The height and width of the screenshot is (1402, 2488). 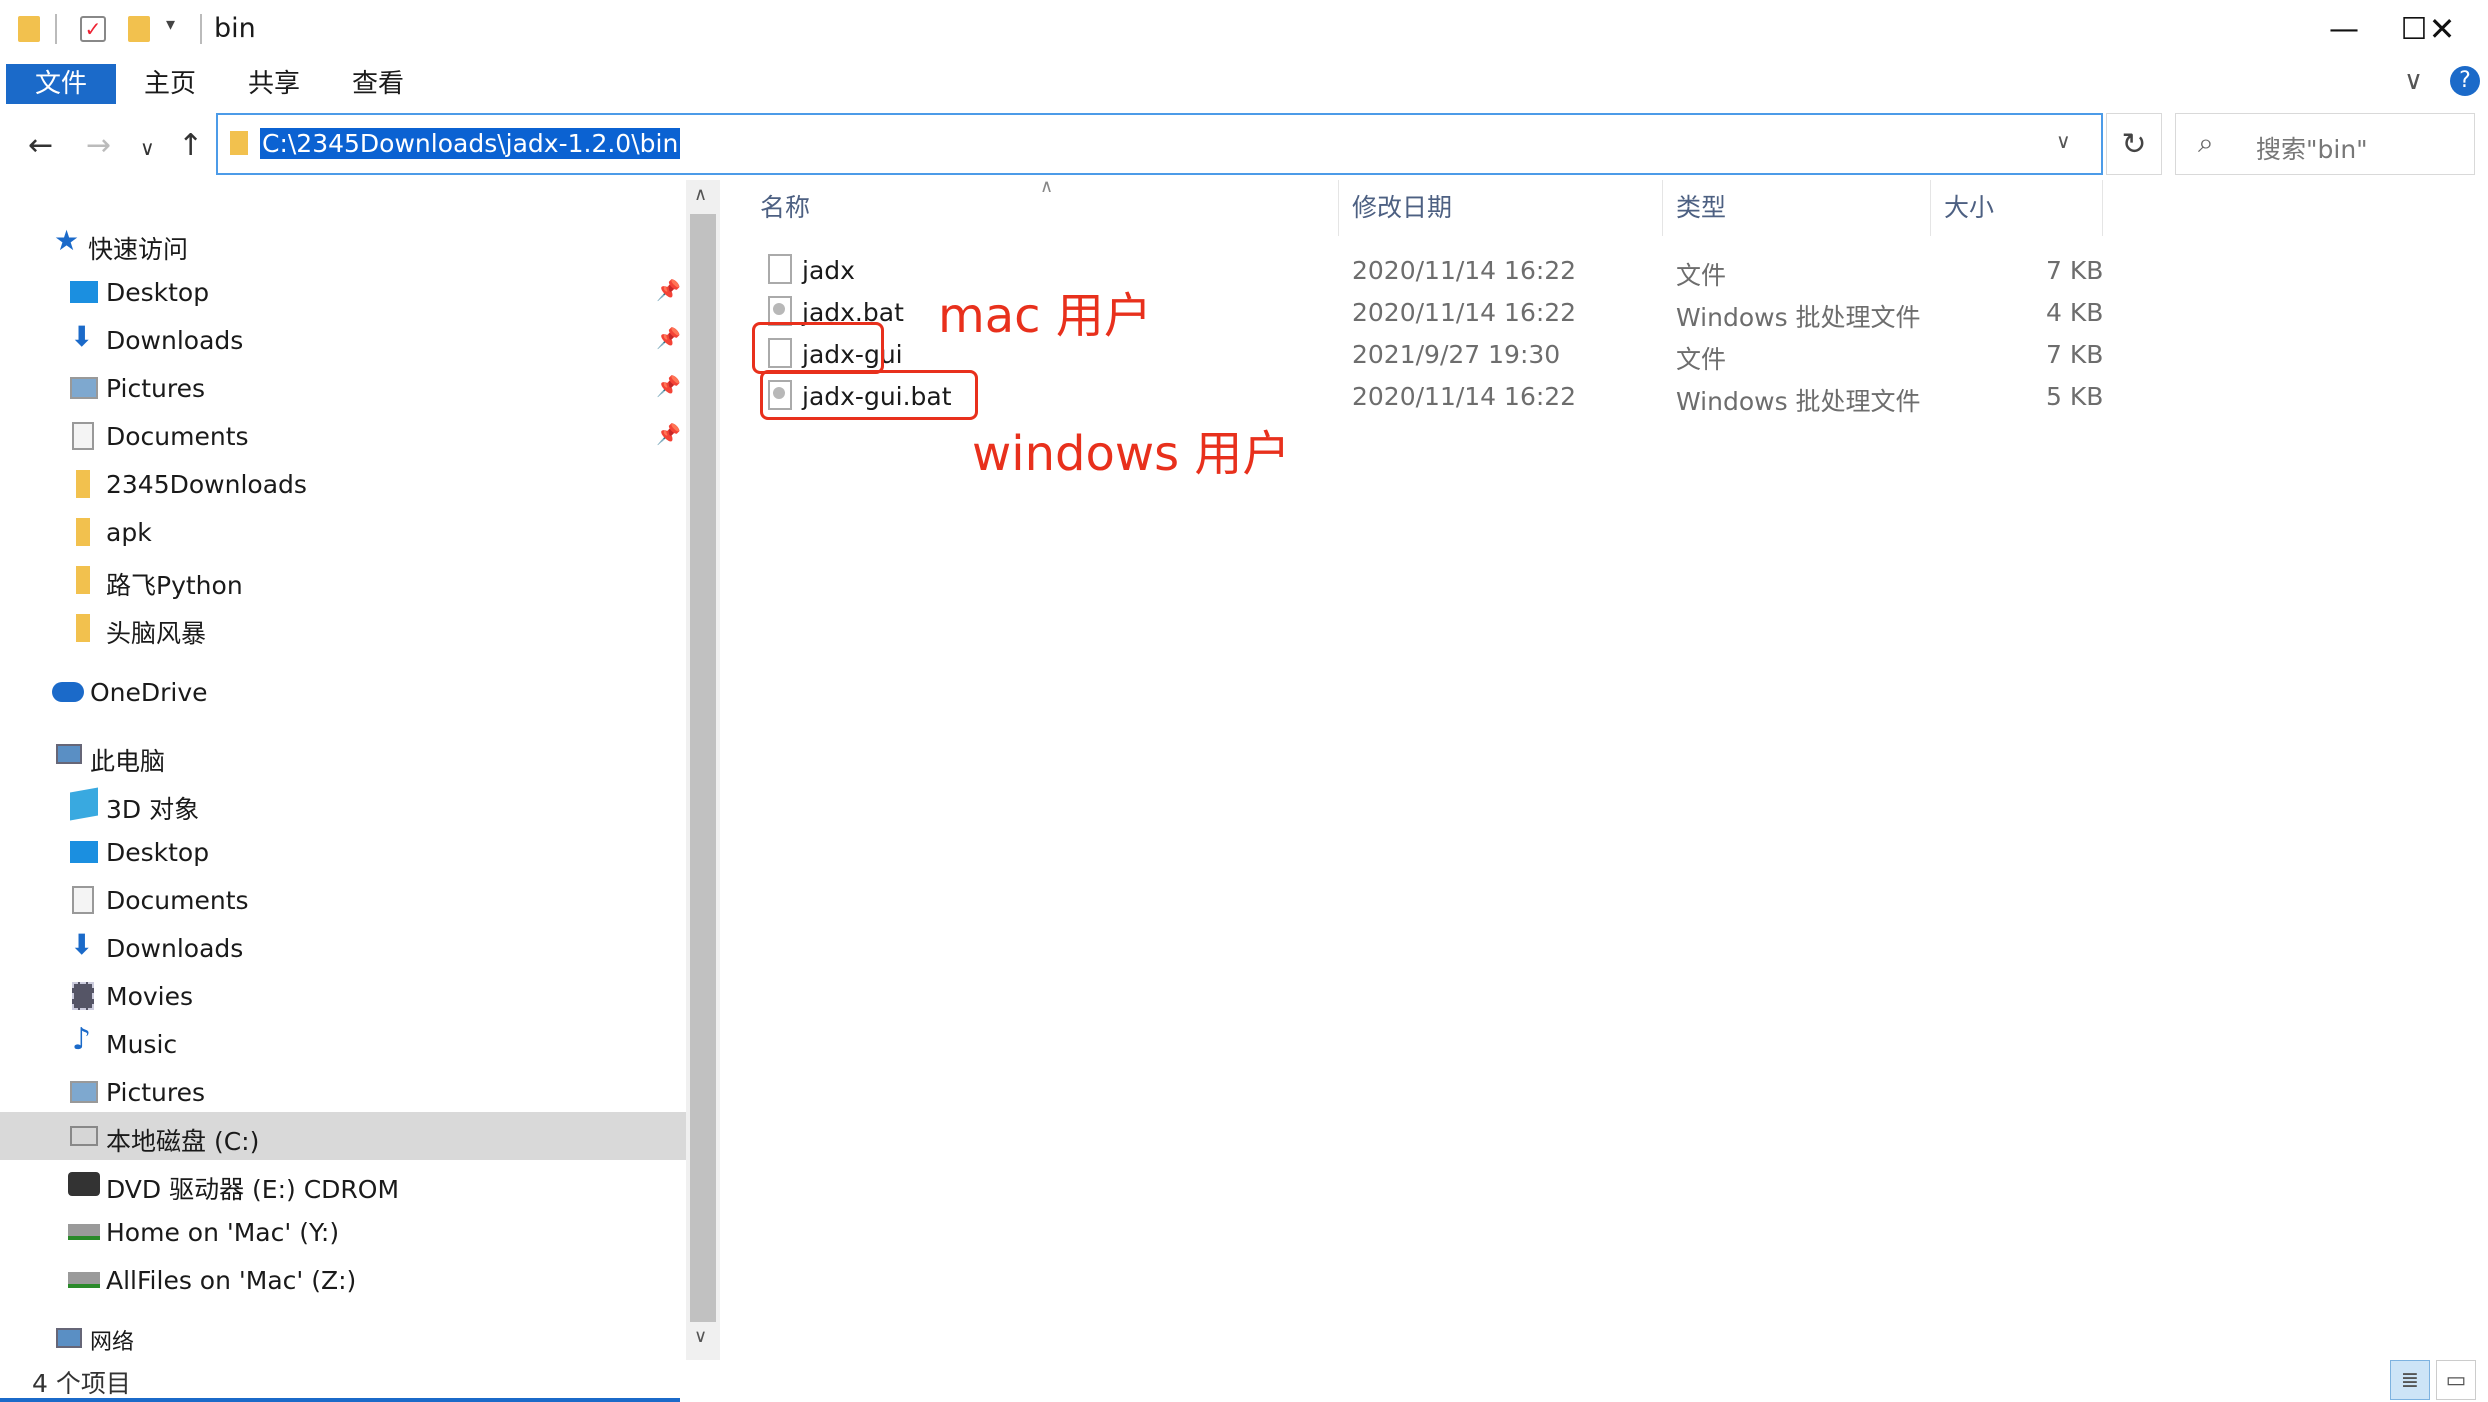 What do you see at coordinates (155, 388) in the screenshot?
I see `sidebar-item-label: Pictures` at bounding box center [155, 388].